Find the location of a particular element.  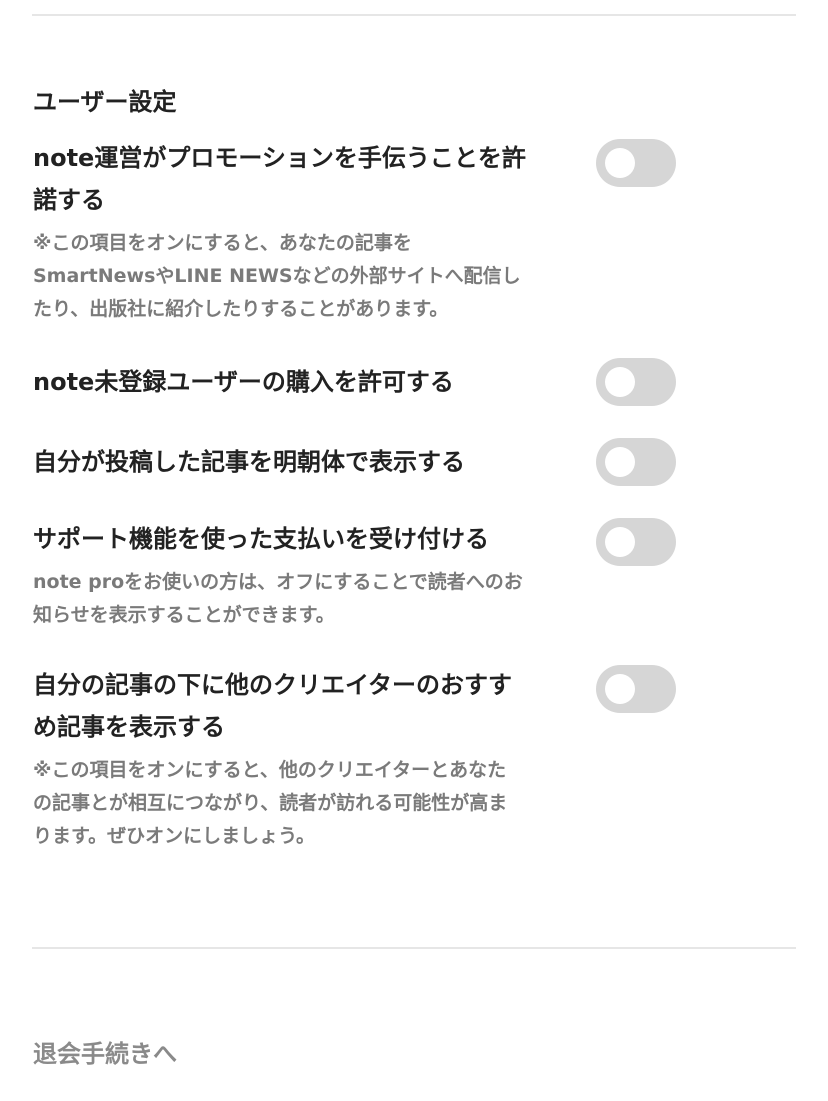

setting-unregistered-purchase: note未登録ユーザーの購入を許可する is located at coordinates (358, 382).